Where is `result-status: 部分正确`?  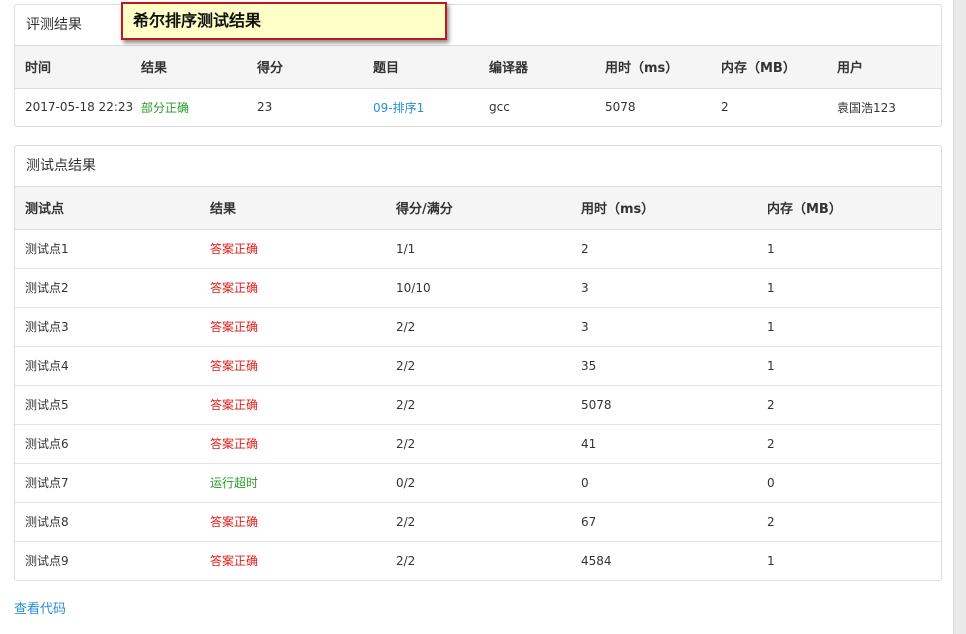 result-status: 部分正确 is located at coordinates (165, 107).